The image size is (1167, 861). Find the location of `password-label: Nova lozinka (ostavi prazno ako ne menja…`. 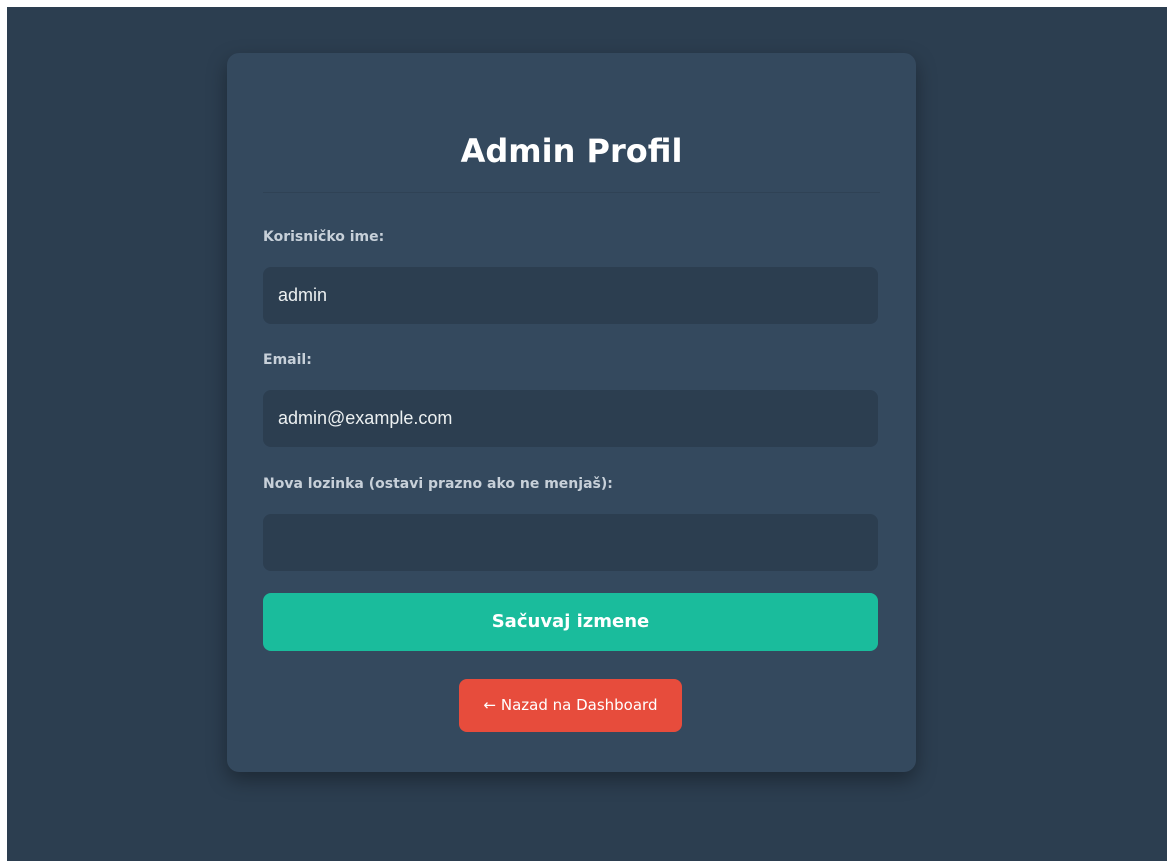

password-label: Nova lozinka (ostavi prazno ako ne menja… is located at coordinates (438, 484).